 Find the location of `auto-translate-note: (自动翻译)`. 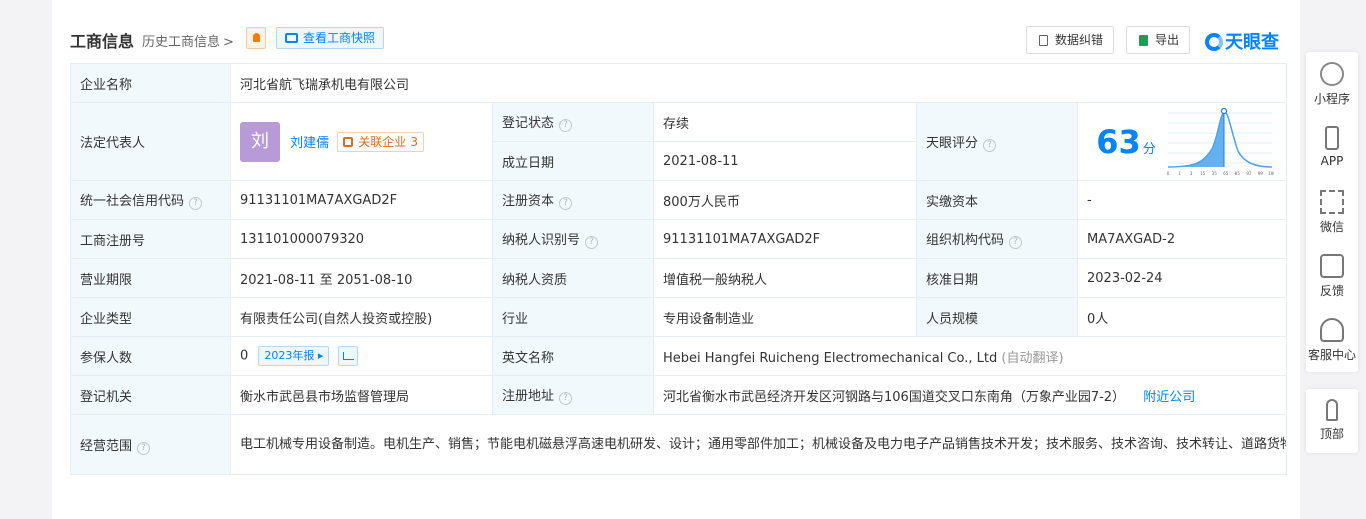

auto-translate-note: (自动翻译) is located at coordinates (1032, 358).